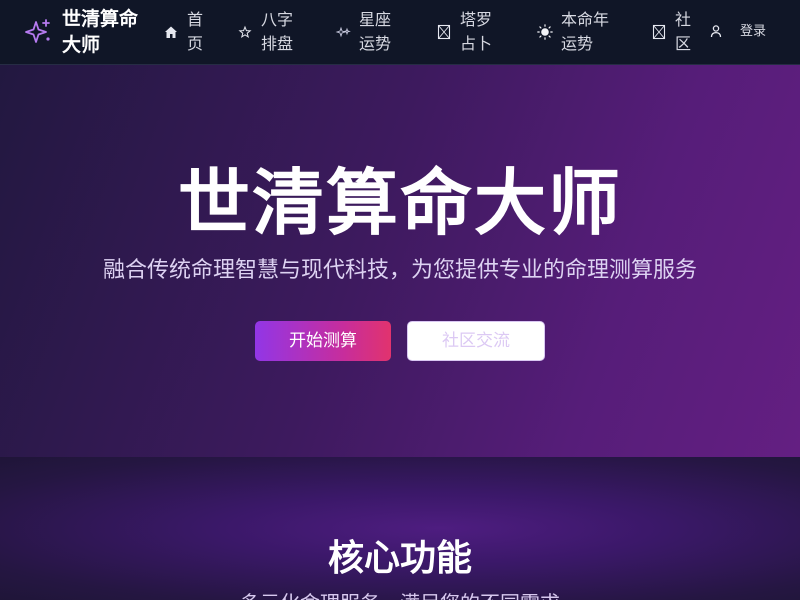 This screenshot has height=600, width=800. What do you see at coordinates (716, 31) in the screenshot?
I see `user-icon` at bounding box center [716, 31].